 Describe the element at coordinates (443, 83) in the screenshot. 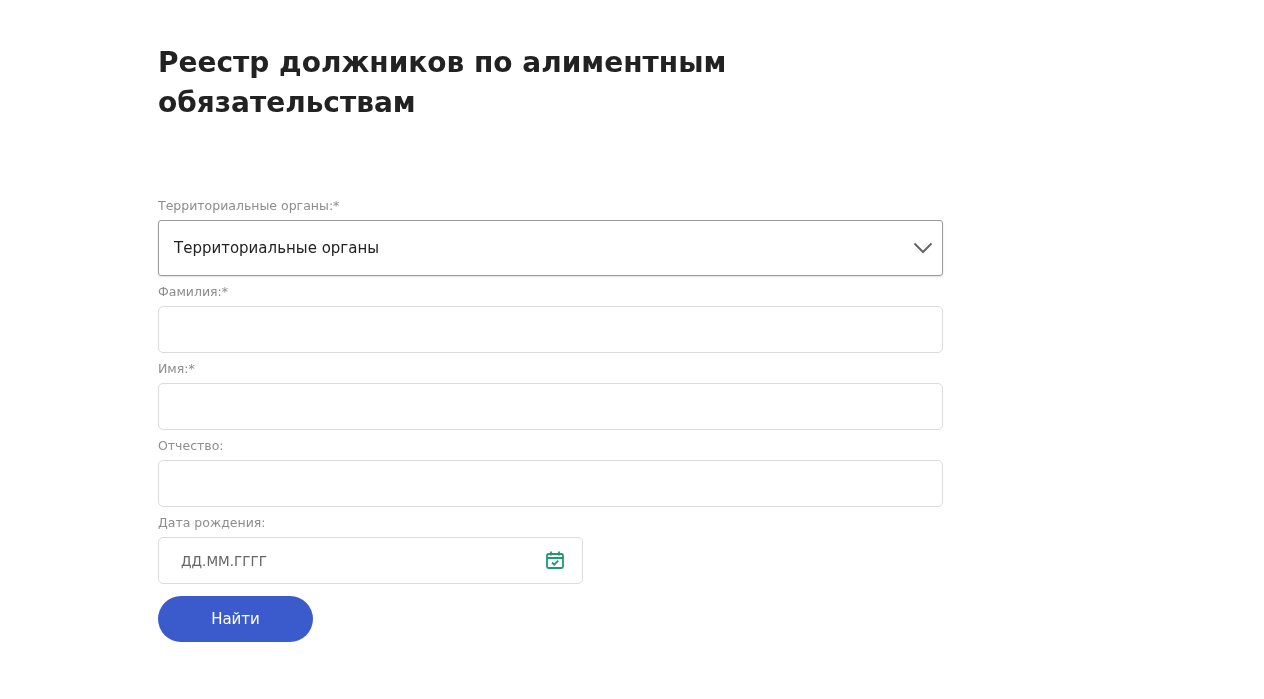

I see `page-title: Реестр должников по алиментным обязательствам` at that location.